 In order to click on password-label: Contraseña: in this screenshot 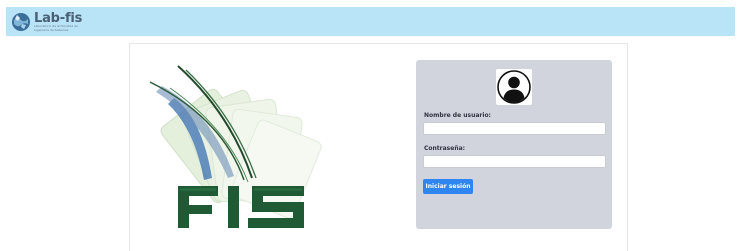, I will do `click(445, 148)`.